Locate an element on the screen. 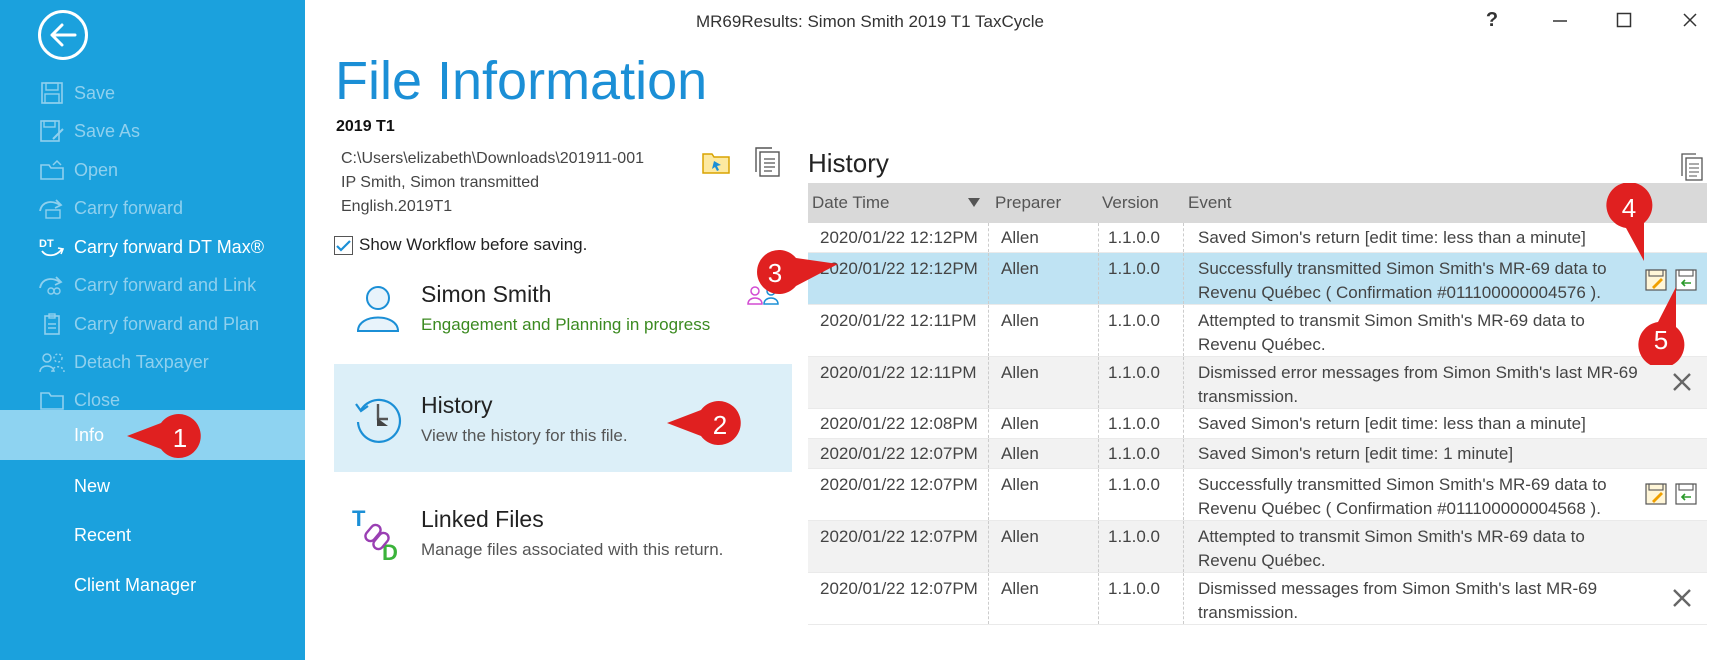 The width and height of the screenshot is (1713, 660). menu-save: Save is located at coordinates (152, 93).